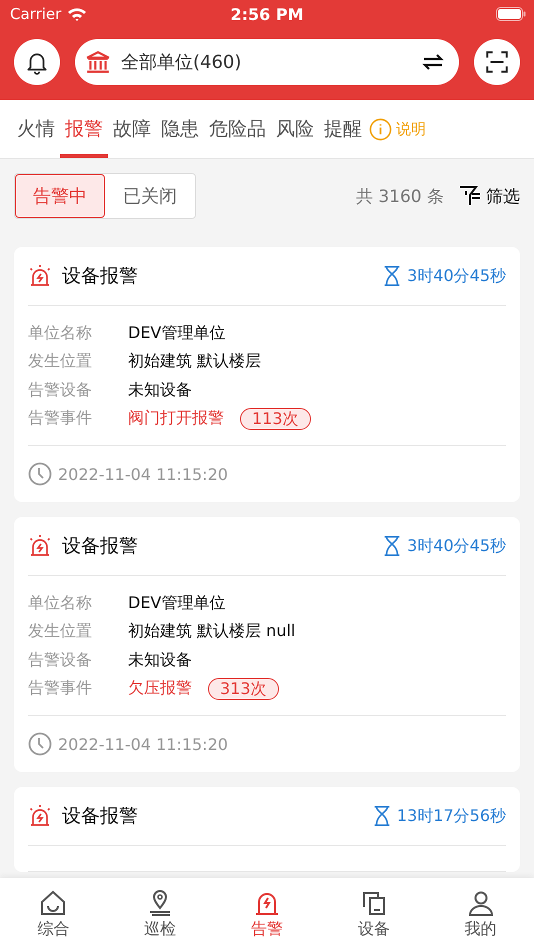 The width and height of the screenshot is (534, 950). What do you see at coordinates (267, 829) in the screenshot?
I see `alarm-card: 设备报警 13时17分56秒` at bounding box center [267, 829].